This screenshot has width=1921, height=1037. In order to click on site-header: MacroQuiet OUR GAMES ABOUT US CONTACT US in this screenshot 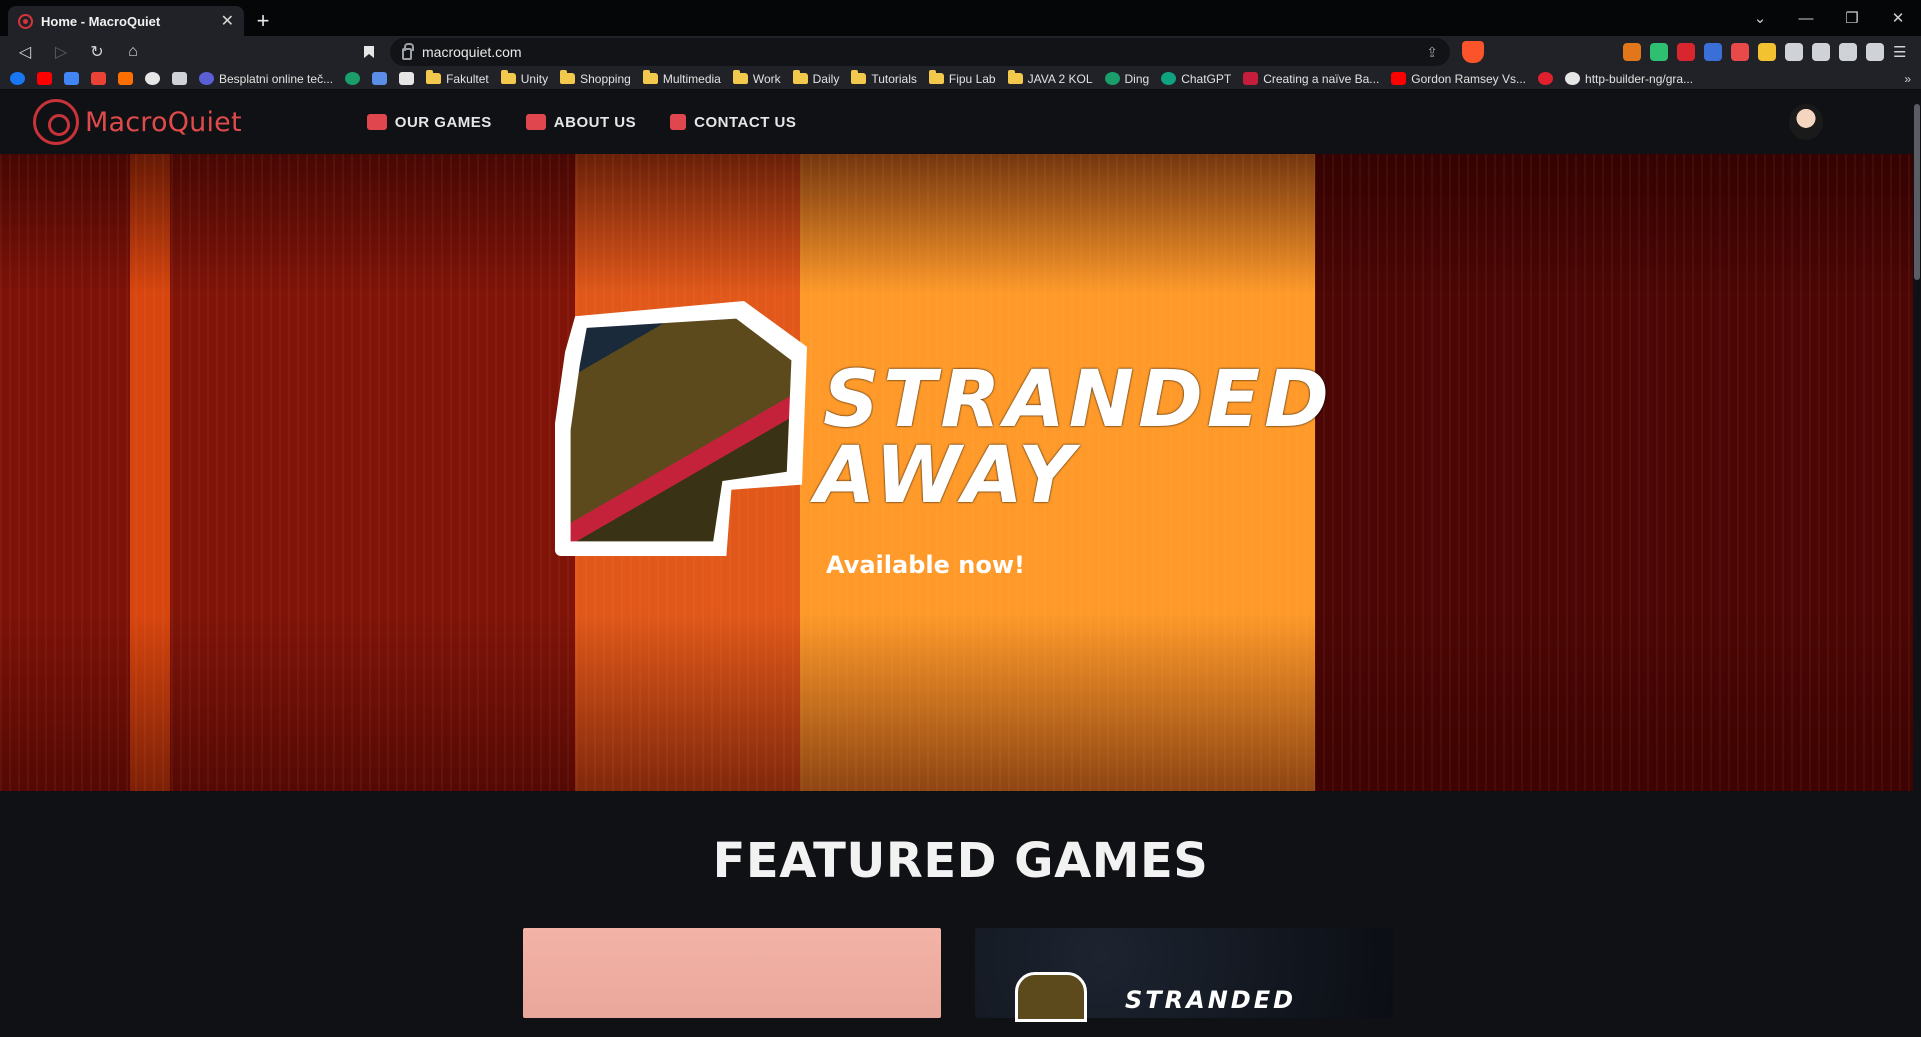, I will do `click(960, 122)`.